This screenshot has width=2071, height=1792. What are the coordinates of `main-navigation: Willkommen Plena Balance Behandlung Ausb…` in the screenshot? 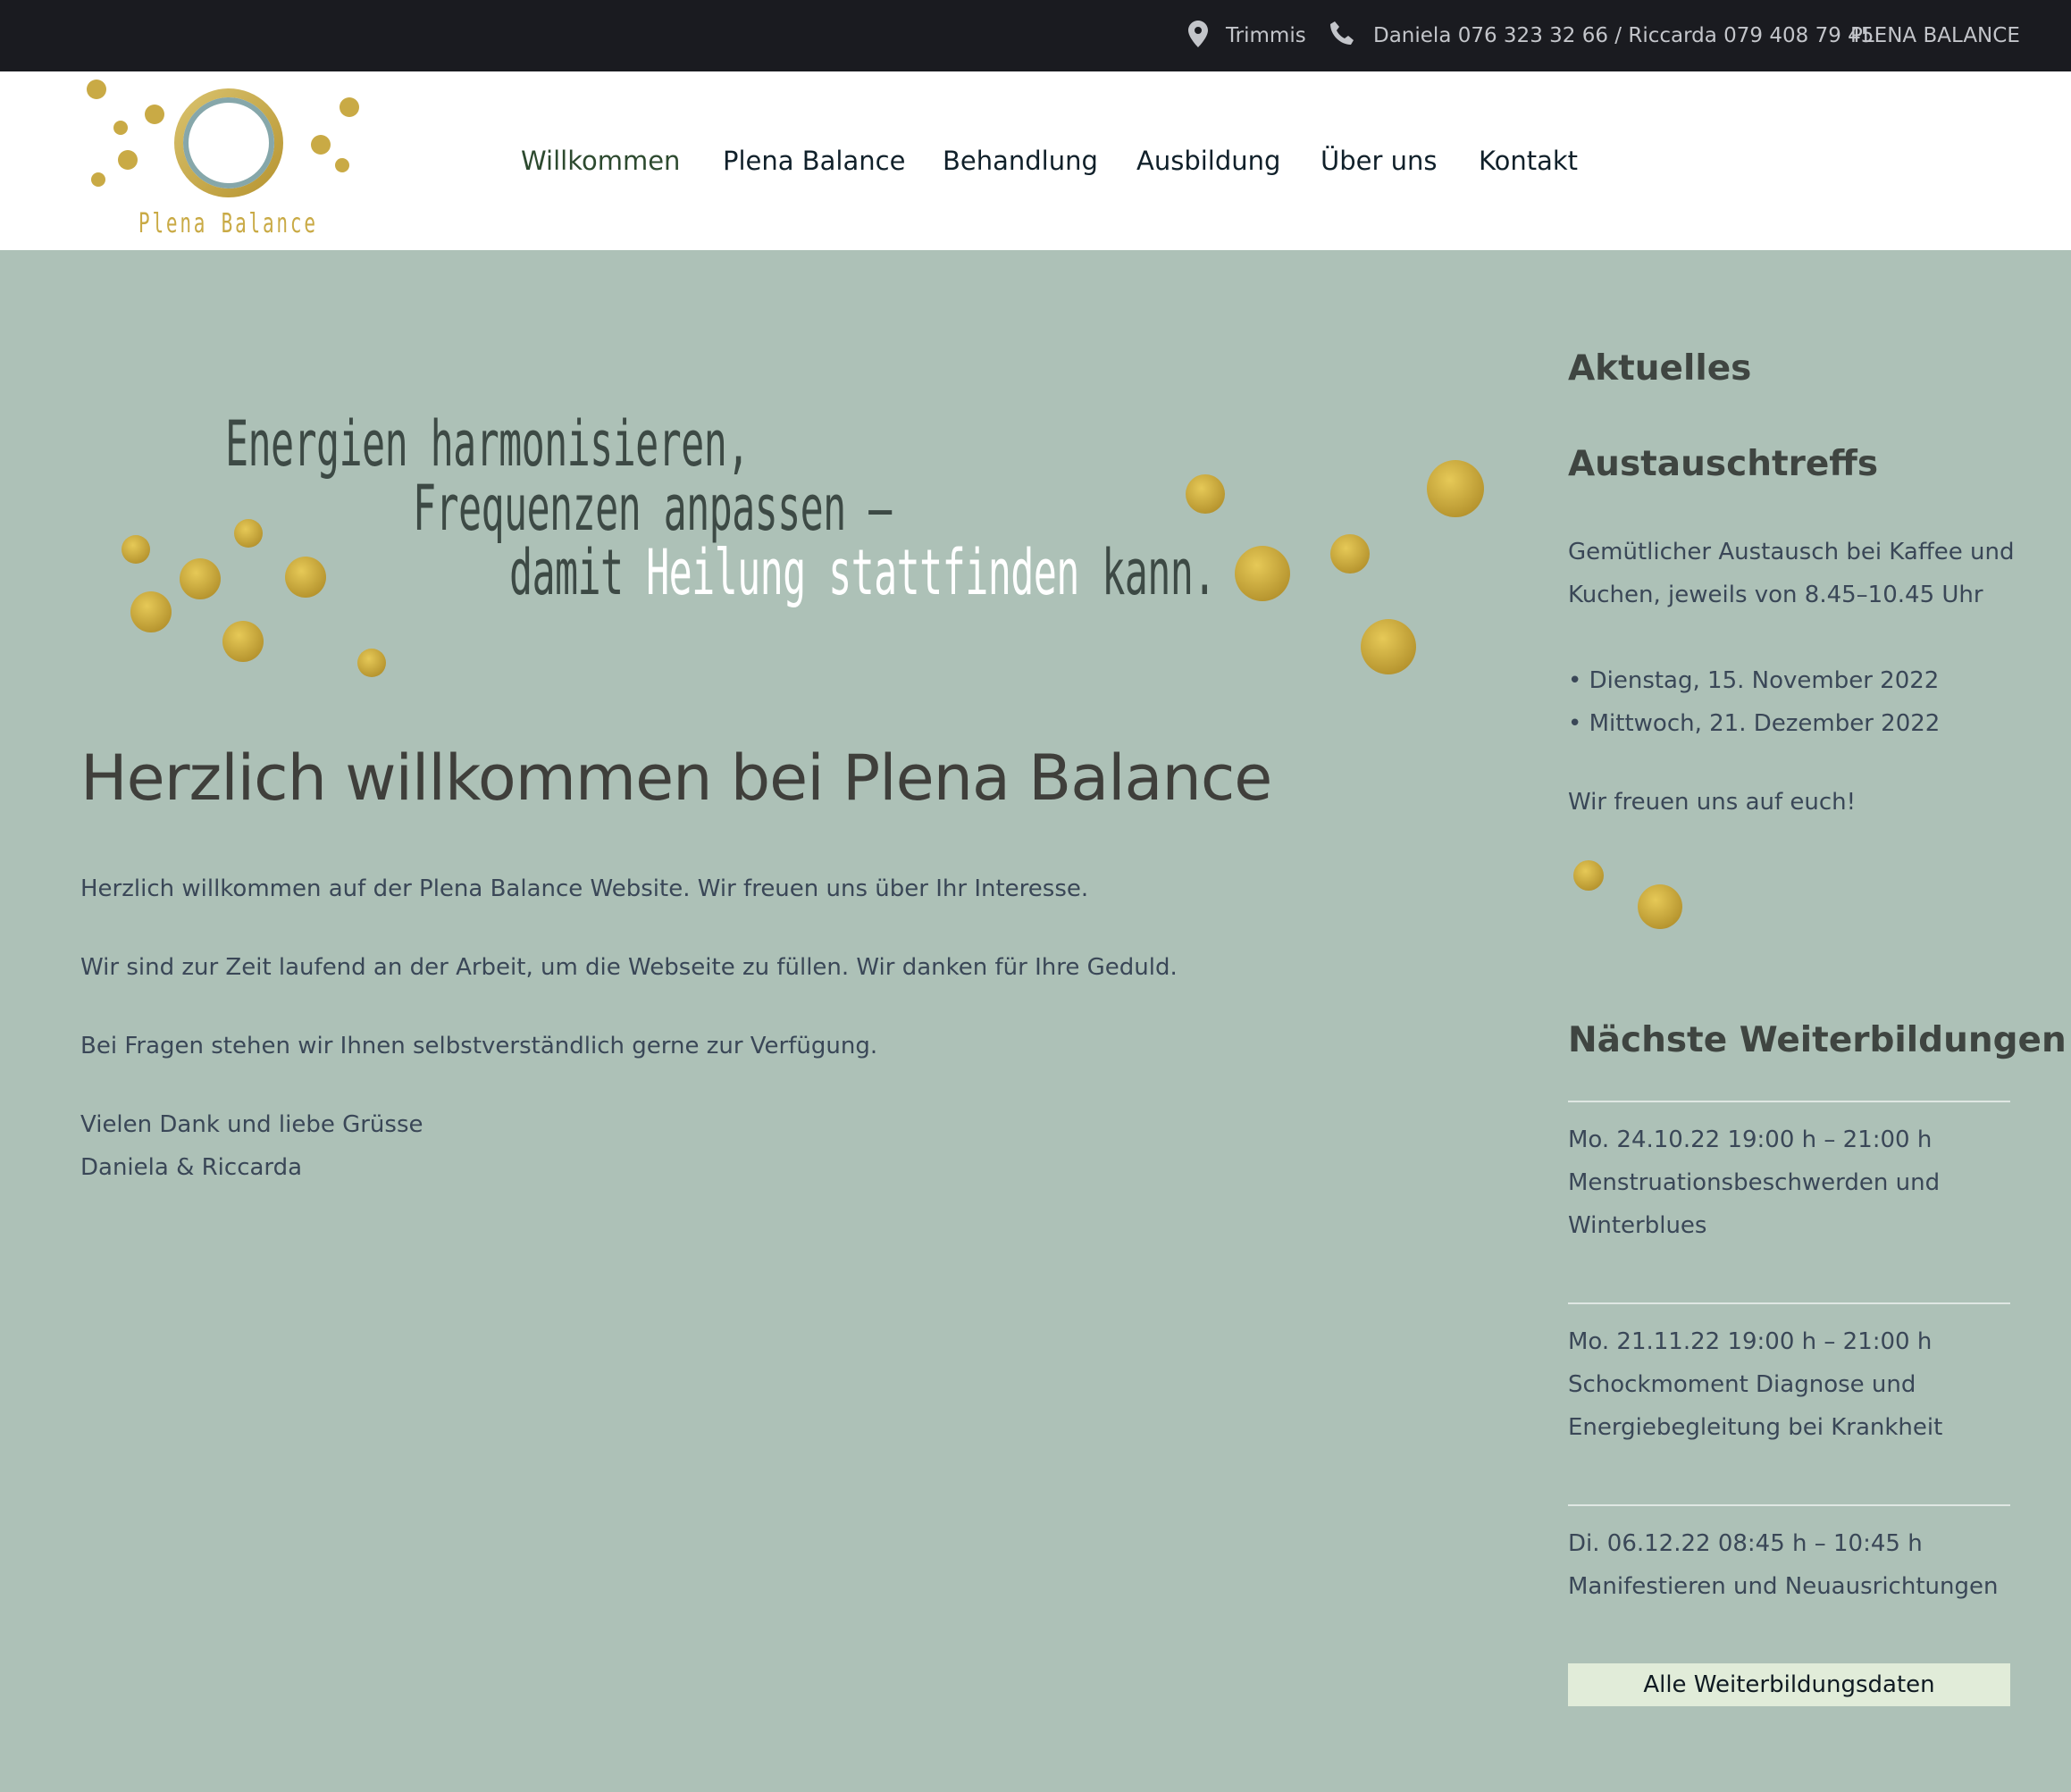 It's located at (1035, 160).